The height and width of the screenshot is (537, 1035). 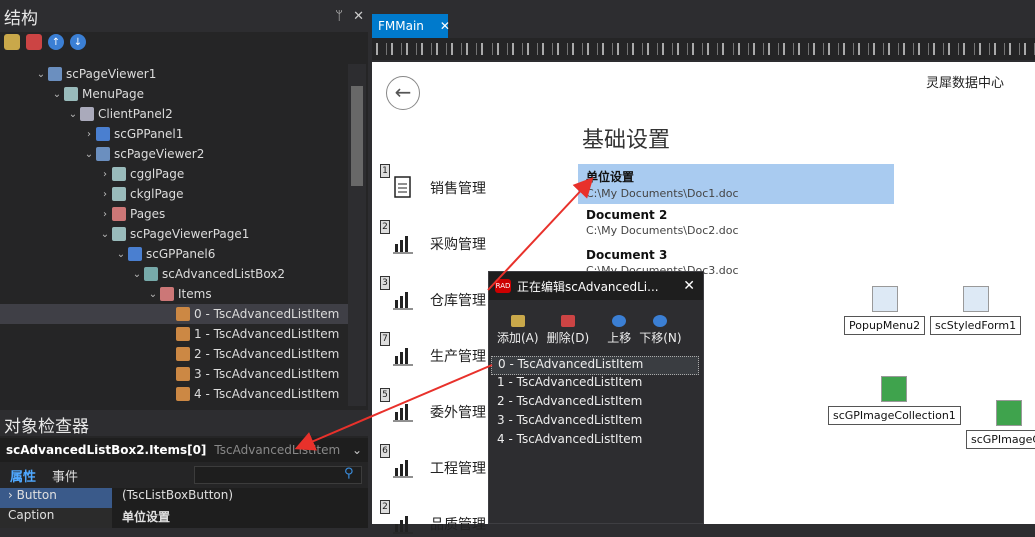 What do you see at coordinates (393, 407) in the screenshot?
I see `arrow-to-inspector` at bounding box center [393, 407].